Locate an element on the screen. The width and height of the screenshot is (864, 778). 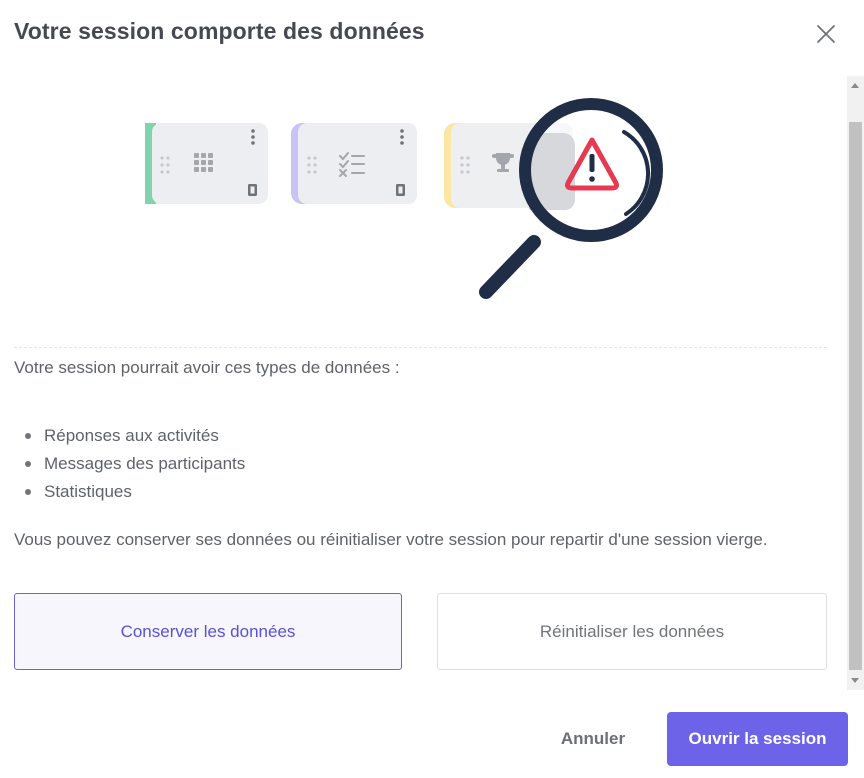
cancel-button: Annuler is located at coordinates (593, 739).